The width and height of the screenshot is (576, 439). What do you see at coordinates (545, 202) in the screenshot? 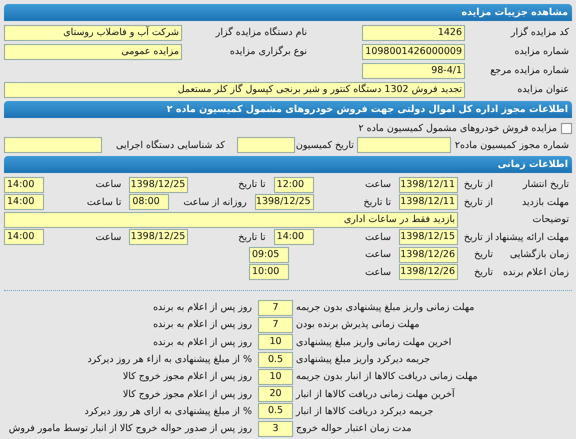
I see `field-label: مهلت بازدید` at bounding box center [545, 202].